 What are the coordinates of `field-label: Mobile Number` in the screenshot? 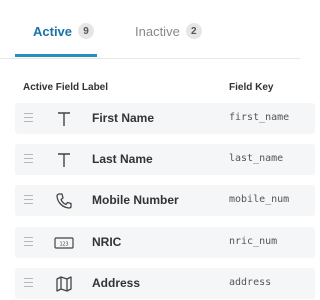 It's located at (135, 200).